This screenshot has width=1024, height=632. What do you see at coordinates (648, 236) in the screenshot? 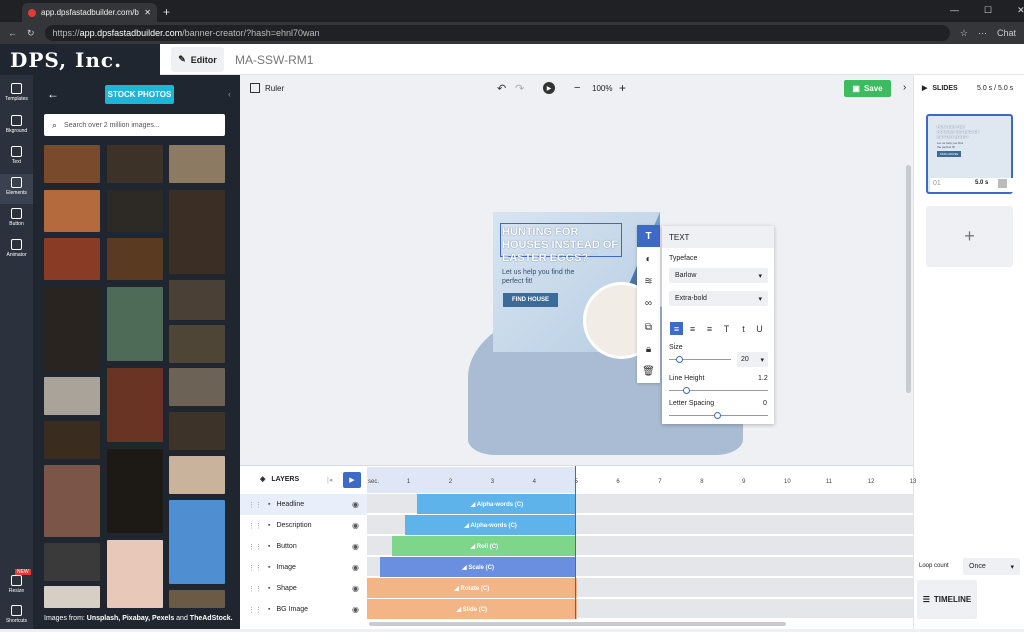
I see `text-tool-icon: T` at bounding box center [648, 236].